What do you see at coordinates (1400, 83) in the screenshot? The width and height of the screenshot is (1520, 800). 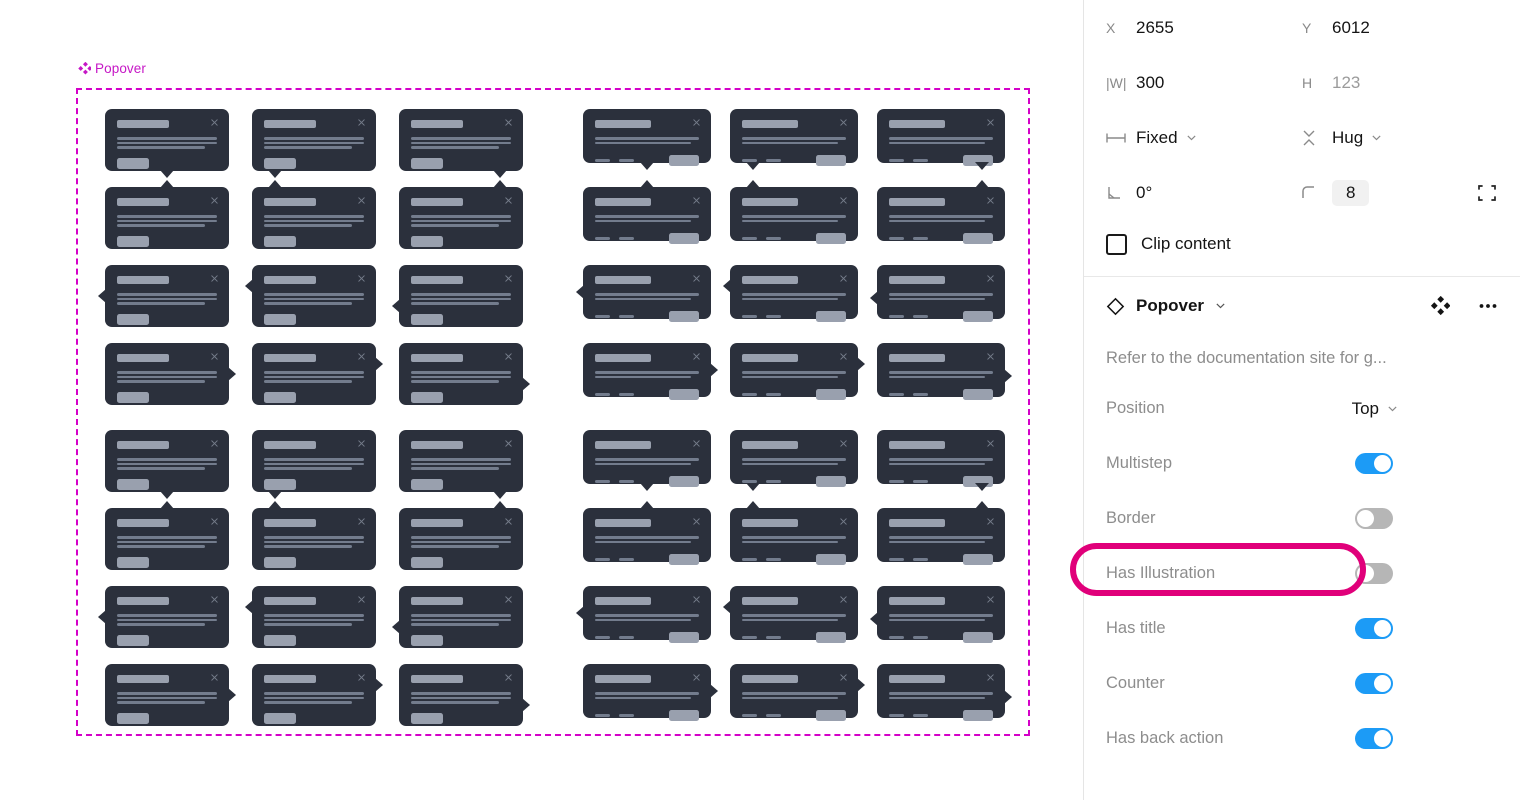 I see `height-field: H 123` at bounding box center [1400, 83].